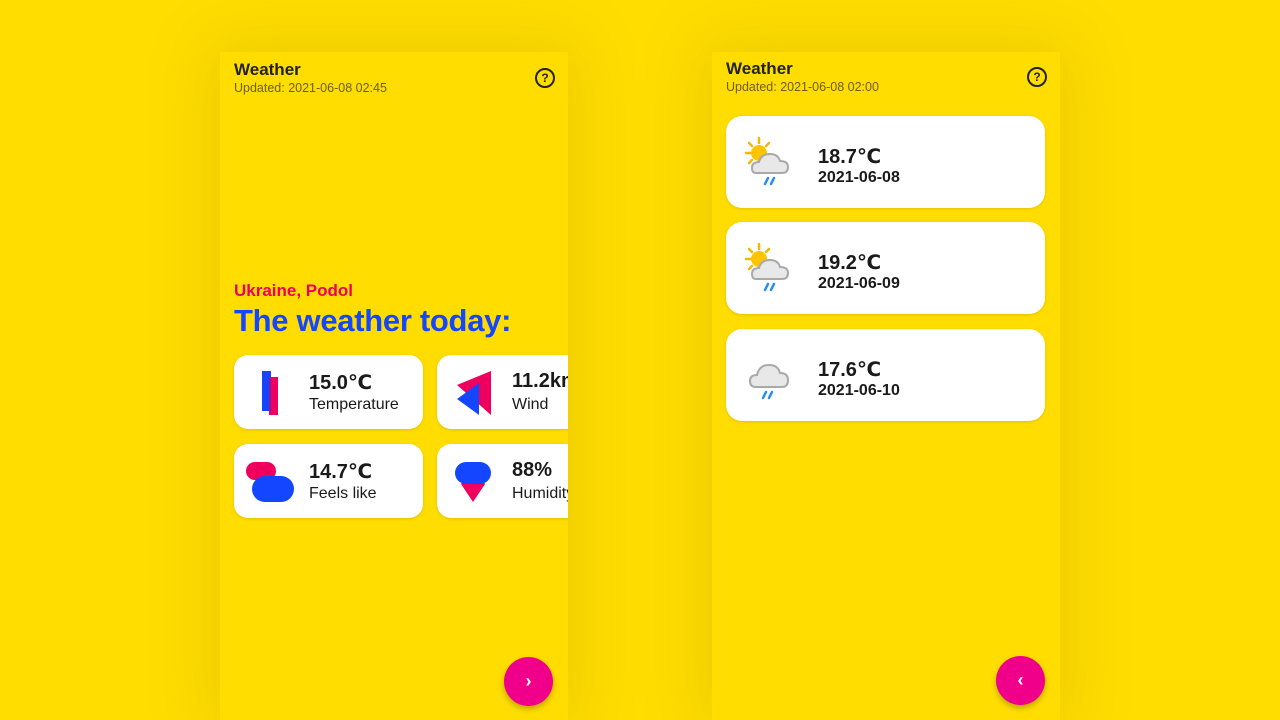 The width and height of the screenshot is (1280, 720). Describe the element at coordinates (859, 177) in the screenshot. I see `forecast-date: 2021-06-08` at that location.